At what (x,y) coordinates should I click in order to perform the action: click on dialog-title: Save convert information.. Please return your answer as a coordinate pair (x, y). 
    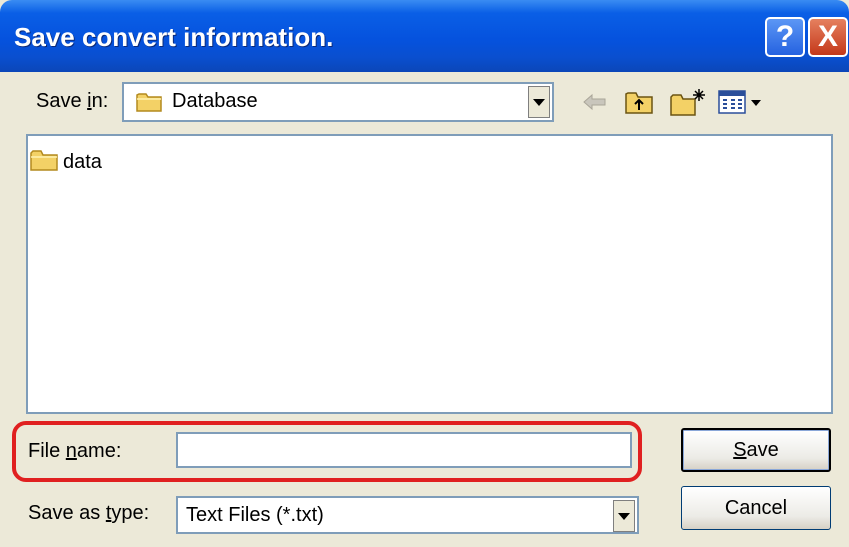
    Looking at the image, I should click on (174, 37).